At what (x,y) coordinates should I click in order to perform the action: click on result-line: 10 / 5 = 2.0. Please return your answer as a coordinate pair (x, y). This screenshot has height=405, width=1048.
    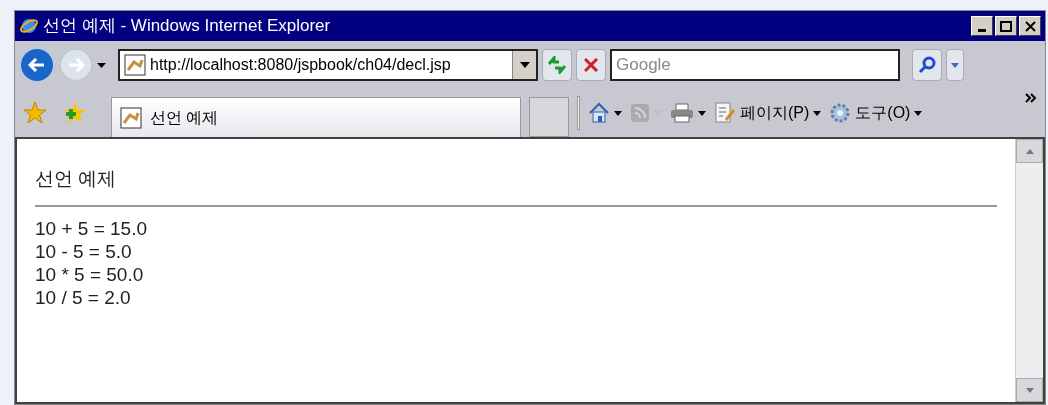
    Looking at the image, I should click on (83, 297).